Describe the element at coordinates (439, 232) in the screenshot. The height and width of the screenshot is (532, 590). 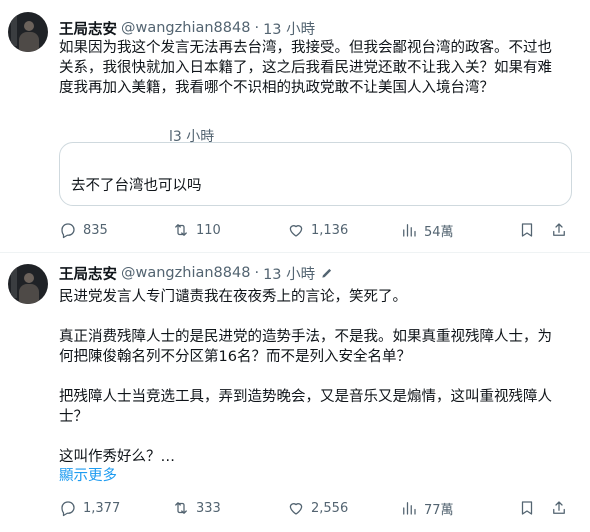
I see `views-count: 54萬` at that location.